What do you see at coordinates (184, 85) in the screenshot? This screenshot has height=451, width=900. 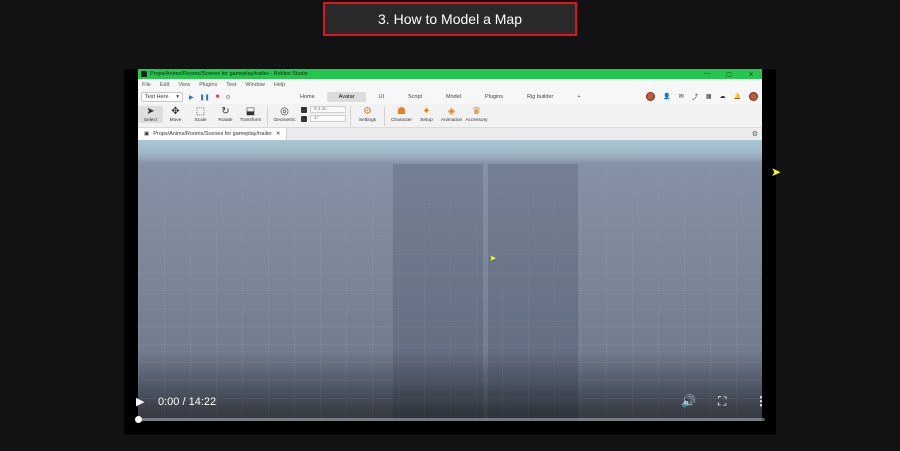 I see `menu-view: View` at bounding box center [184, 85].